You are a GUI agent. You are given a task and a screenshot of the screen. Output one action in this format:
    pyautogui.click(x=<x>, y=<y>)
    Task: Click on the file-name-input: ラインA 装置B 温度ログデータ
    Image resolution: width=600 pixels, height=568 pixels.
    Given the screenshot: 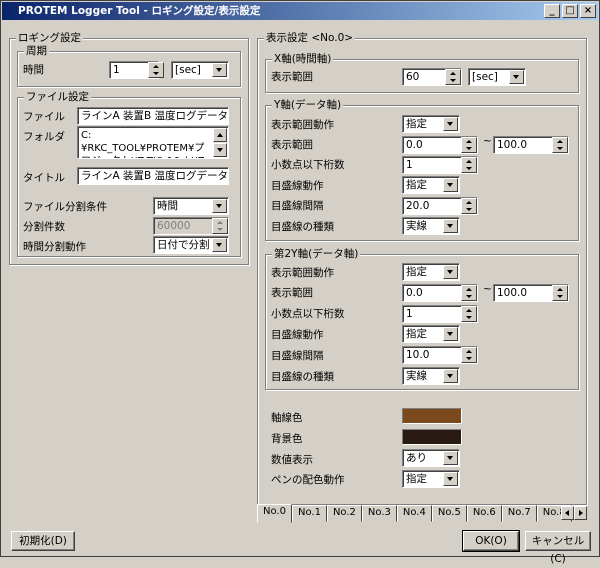 What is the action you would take?
    pyautogui.click(x=153, y=116)
    